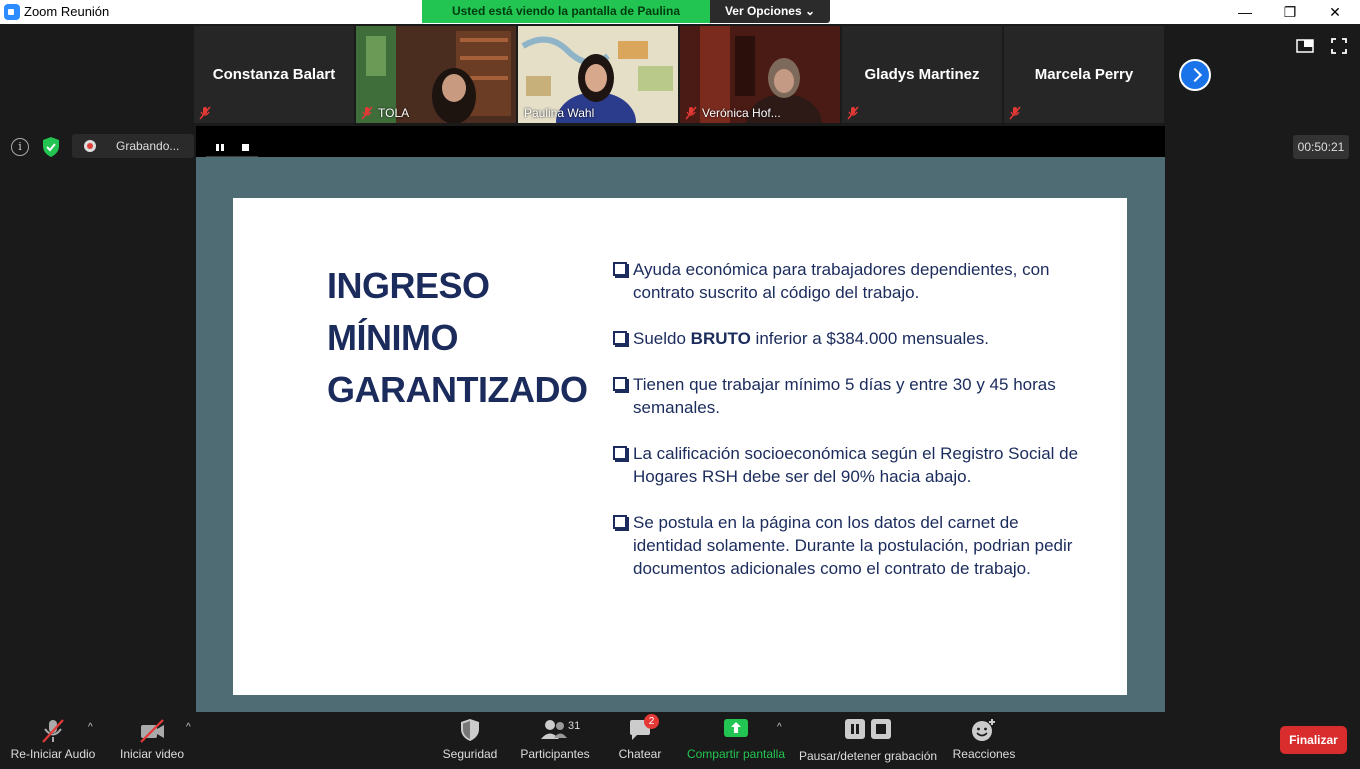 The image size is (1360, 769). What do you see at coordinates (555, 740) in the screenshot?
I see `participants-button: 31 Participantes` at bounding box center [555, 740].